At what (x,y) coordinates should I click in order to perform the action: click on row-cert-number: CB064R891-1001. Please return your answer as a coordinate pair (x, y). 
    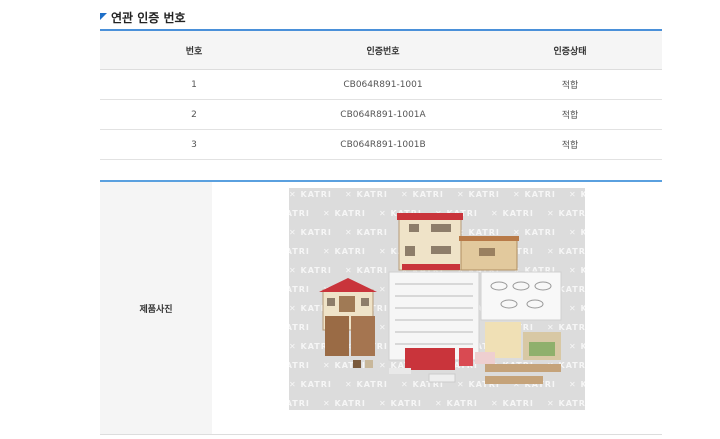
    Looking at the image, I should click on (383, 84).